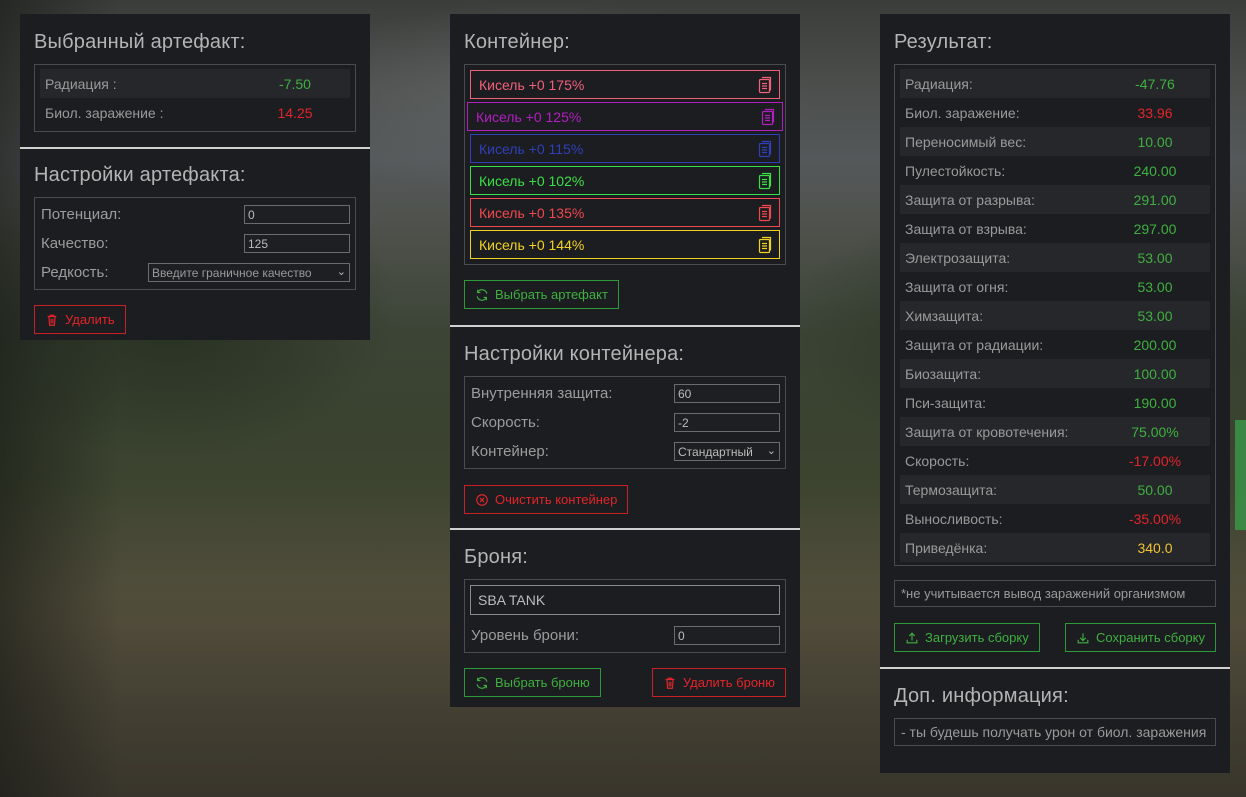  Describe the element at coordinates (1055, 141) in the screenshot. I see `stat-row: Переносимый вес: 10.00` at that location.